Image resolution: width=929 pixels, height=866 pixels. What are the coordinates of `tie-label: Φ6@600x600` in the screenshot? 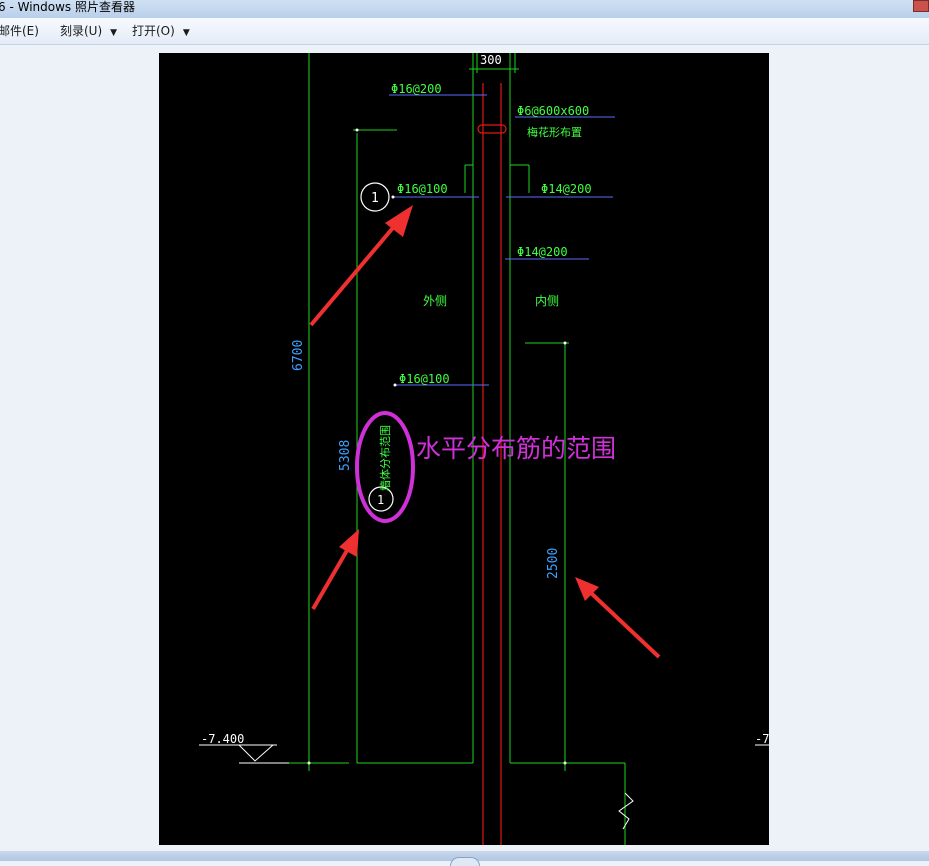 It's located at (553, 111).